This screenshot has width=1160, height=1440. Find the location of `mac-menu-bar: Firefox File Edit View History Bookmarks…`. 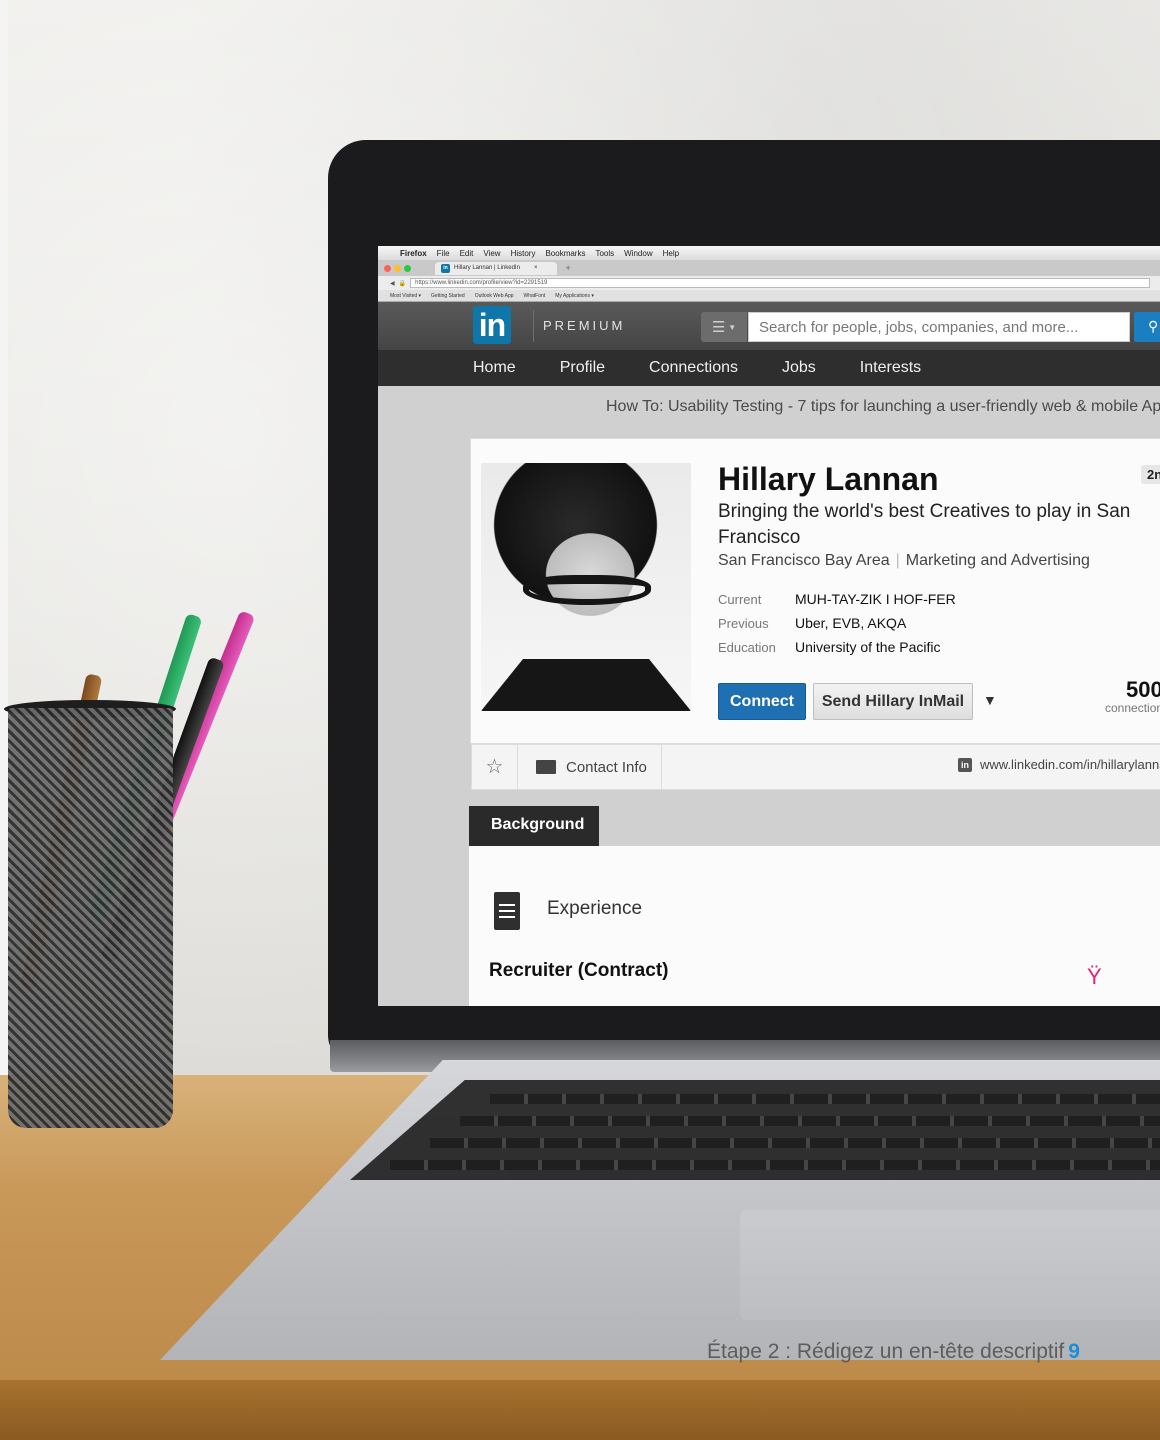

mac-menu-bar: Firefox File Edit View History Bookmarks… is located at coordinates (769, 253).